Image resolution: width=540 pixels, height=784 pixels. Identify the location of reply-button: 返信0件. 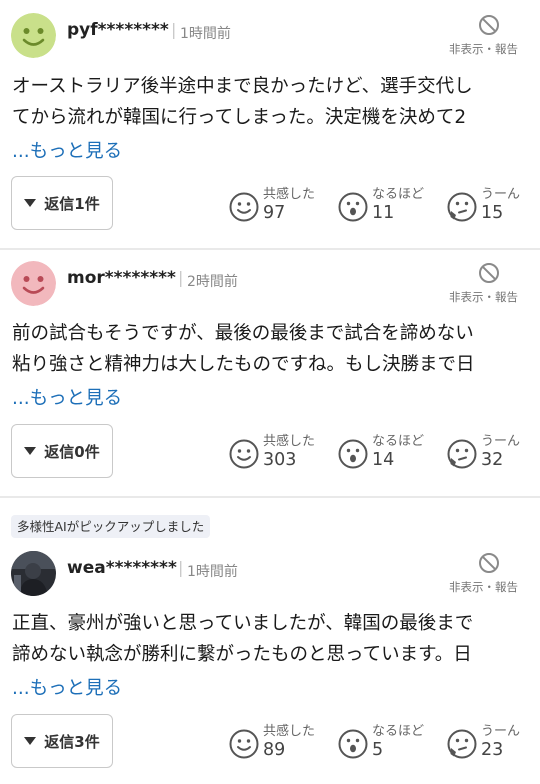
(62, 451).